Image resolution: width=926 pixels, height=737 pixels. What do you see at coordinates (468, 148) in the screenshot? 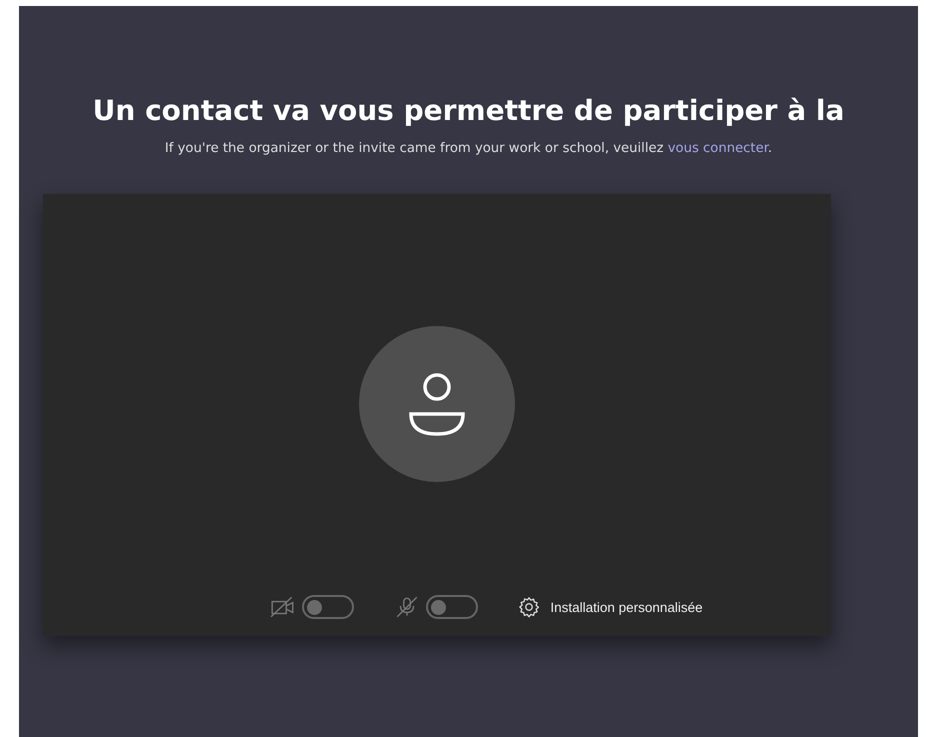
I see `sign-in-hint: If you're the organizer or the invite came from your work or school, veuillez vous connecter.` at bounding box center [468, 148].